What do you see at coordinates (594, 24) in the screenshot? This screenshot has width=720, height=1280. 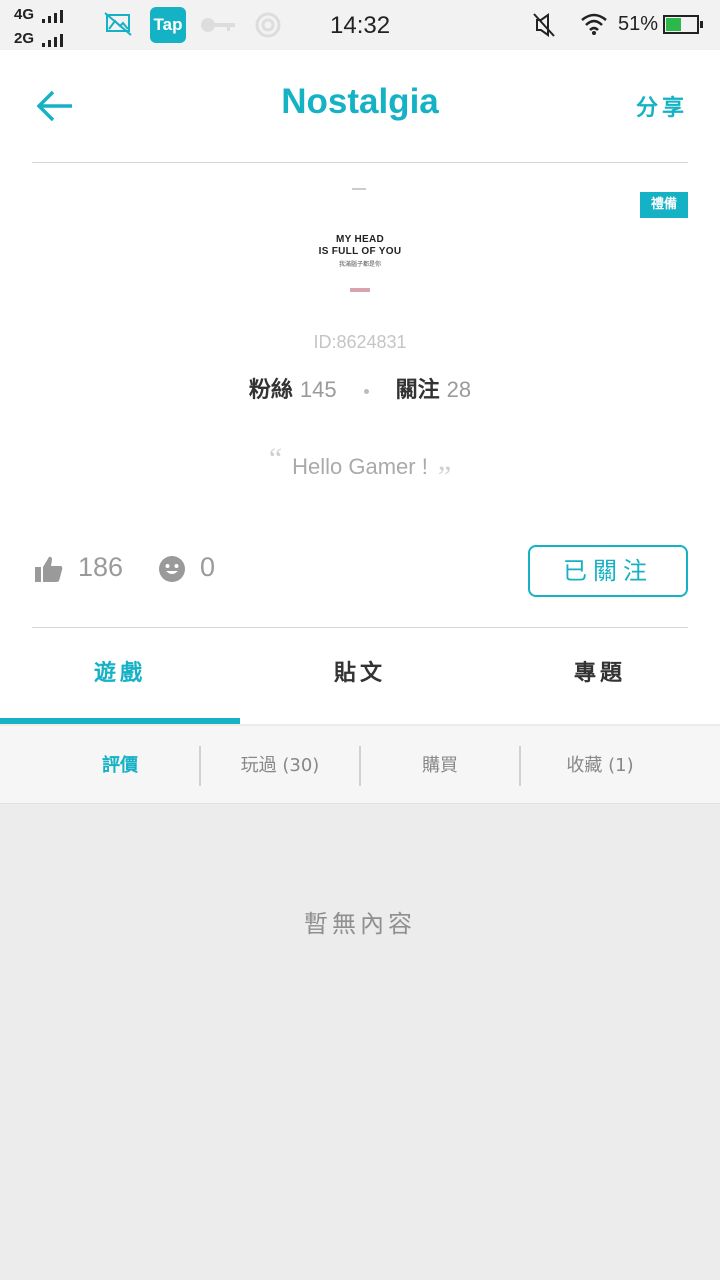 I see `wifi-icon` at bounding box center [594, 24].